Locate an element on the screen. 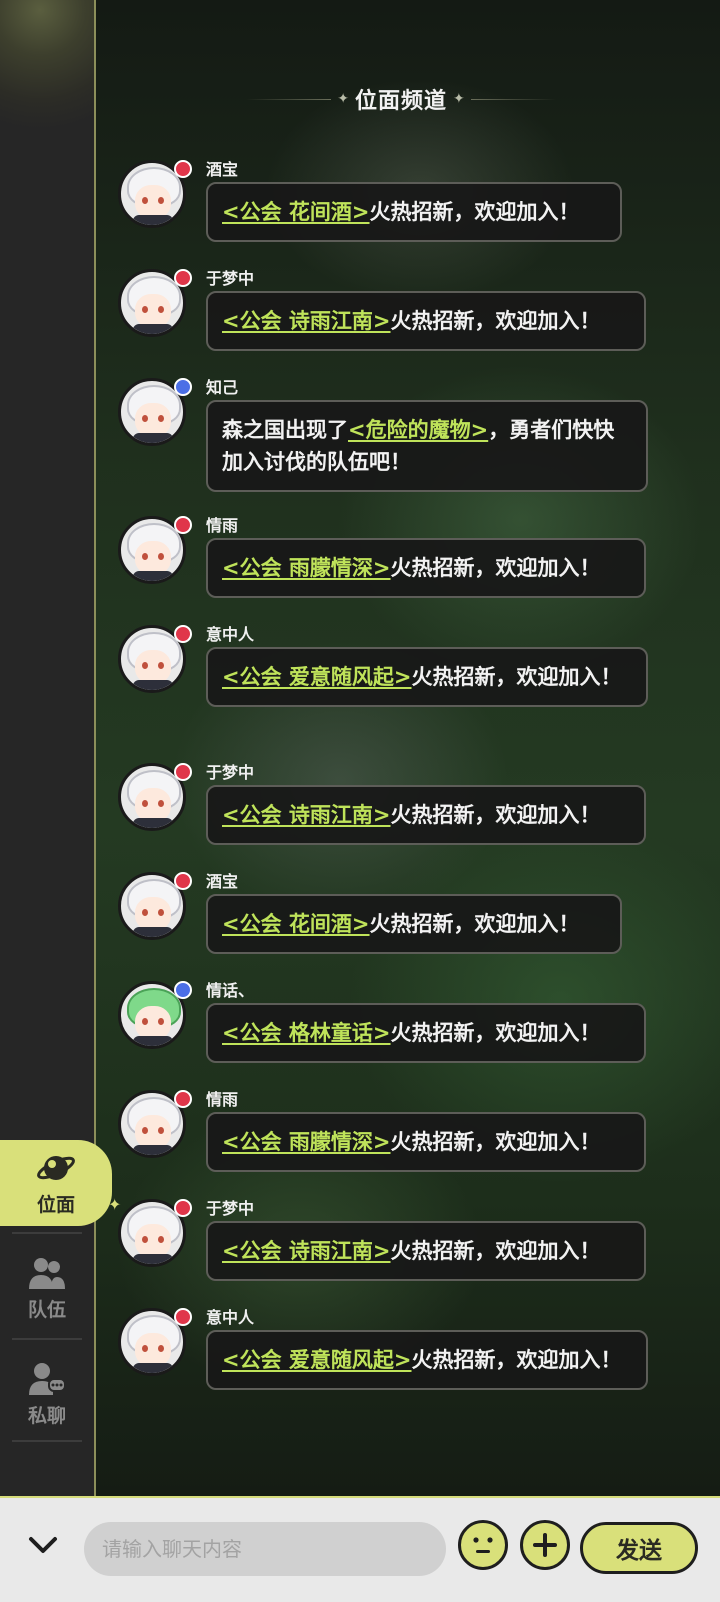 The width and height of the screenshot is (720, 1602). title-divider-right is located at coordinates (513, 99).